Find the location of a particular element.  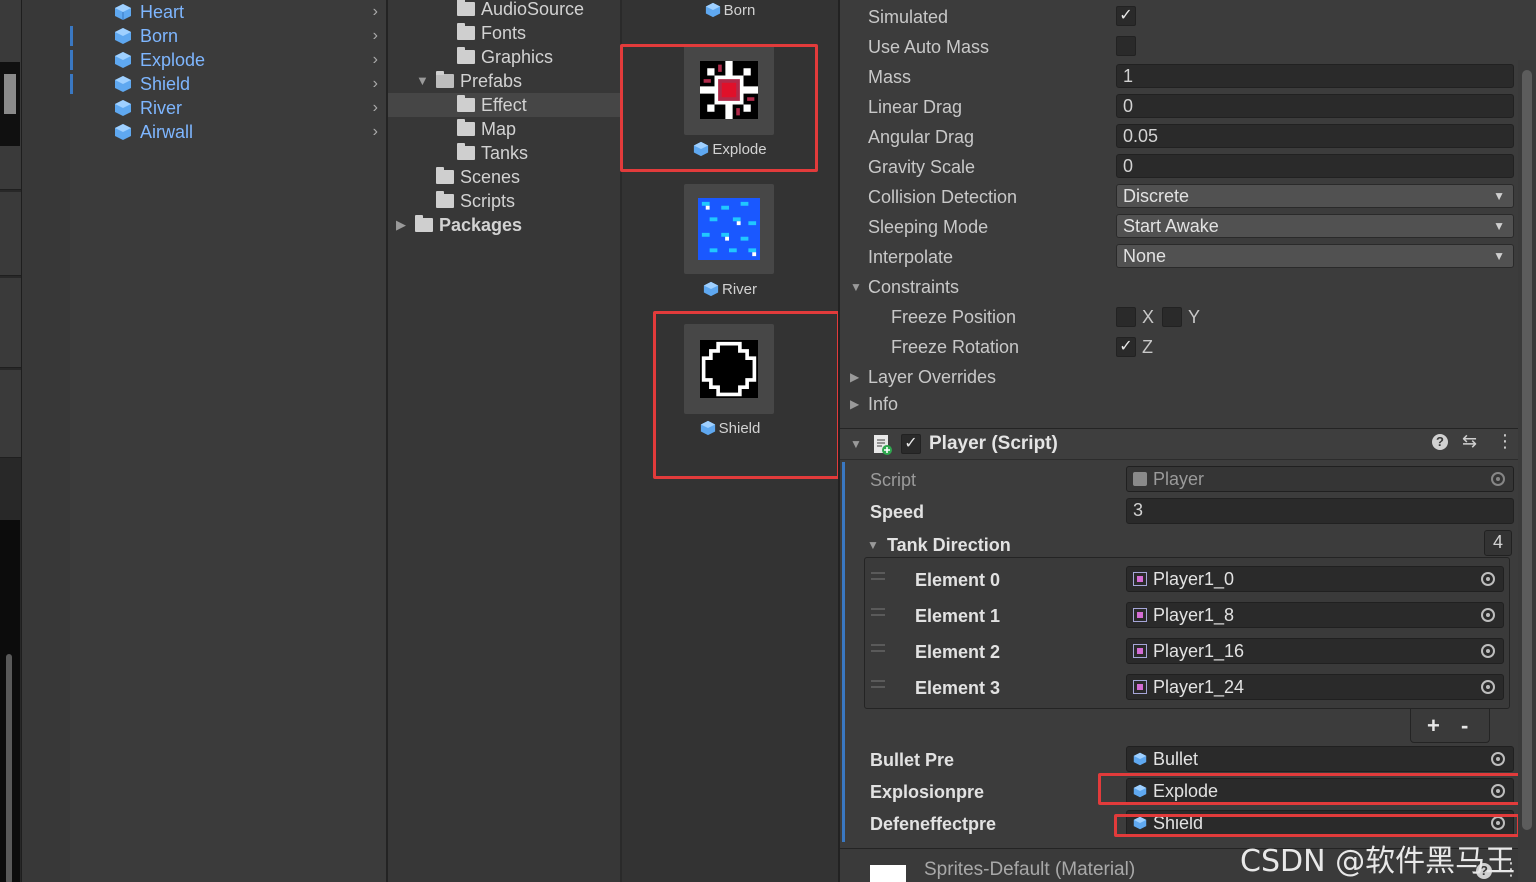

player-script-header: ▼ ✓ Player (Script) ? ⇆ ⋮ is located at coordinates (1179, 444).